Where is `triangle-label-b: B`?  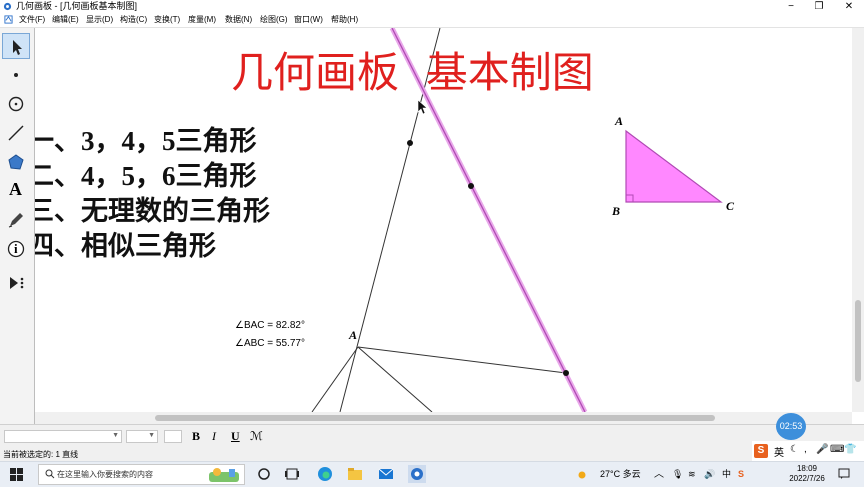
triangle-label-b: B is located at coordinates (616, 211).